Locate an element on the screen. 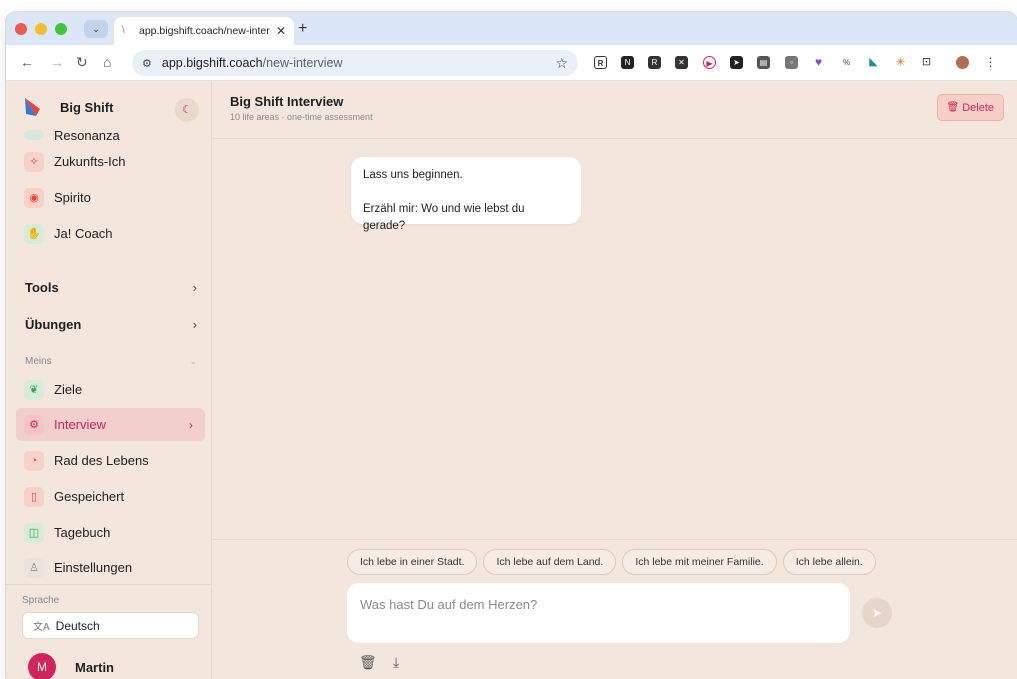  sidebar-item-ziele: ❦ Ziele is located at coordinates (110, 389).